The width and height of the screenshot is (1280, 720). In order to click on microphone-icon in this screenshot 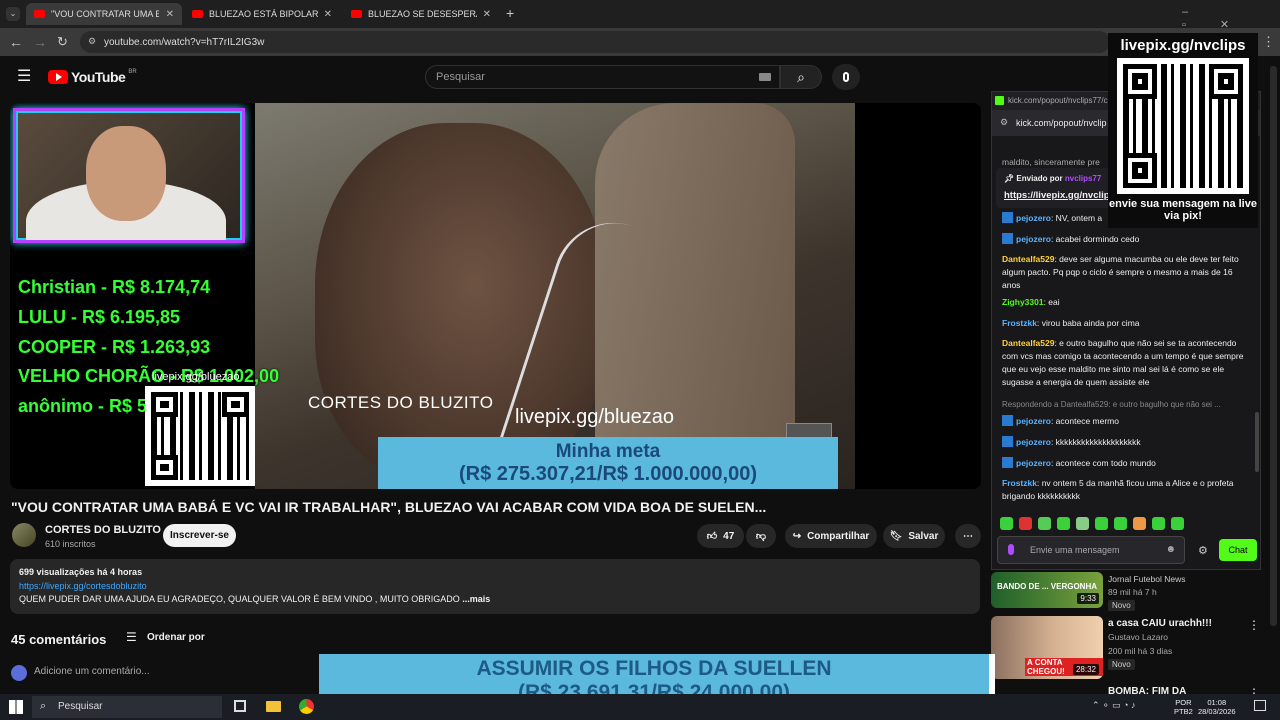, I will do `click(1011, 549)`.